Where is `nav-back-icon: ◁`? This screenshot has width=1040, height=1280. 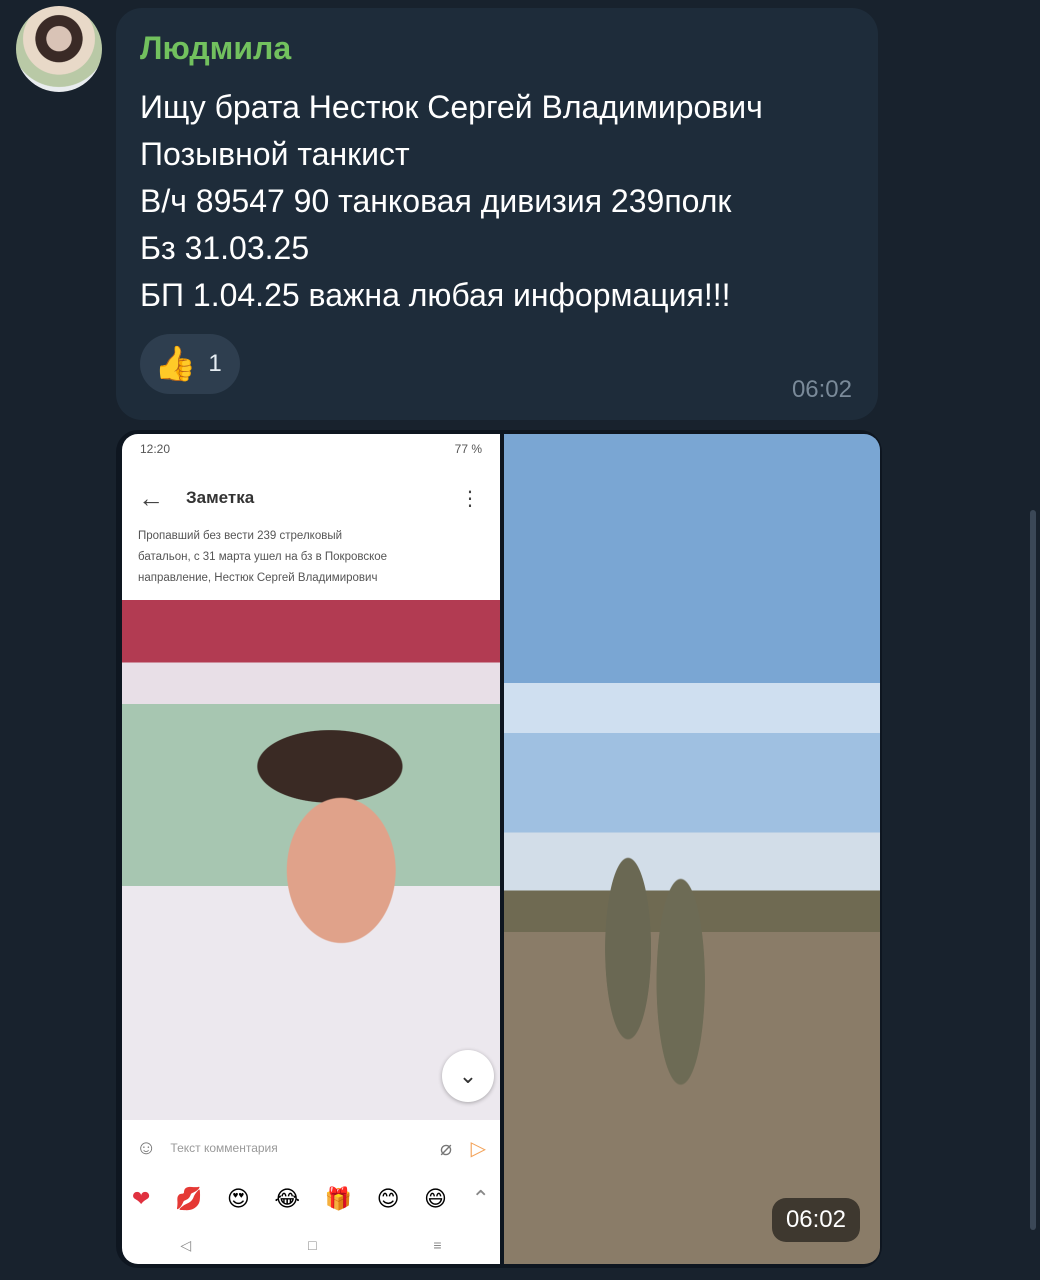
nav-back-icon: ◁ is located at coordinates (186, 1244).